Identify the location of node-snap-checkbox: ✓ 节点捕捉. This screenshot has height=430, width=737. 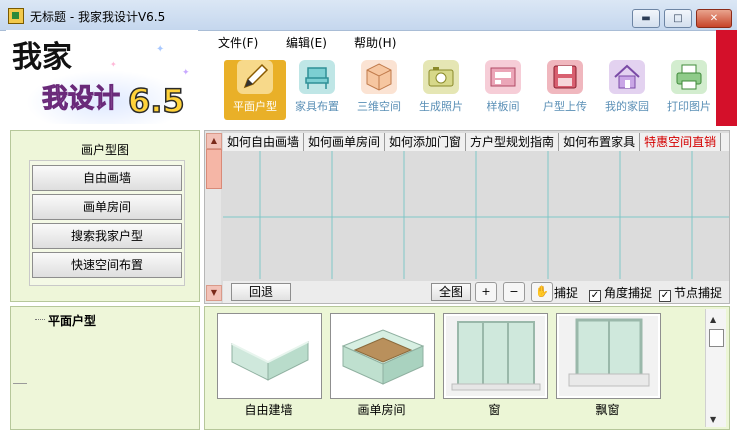
(690, 293).